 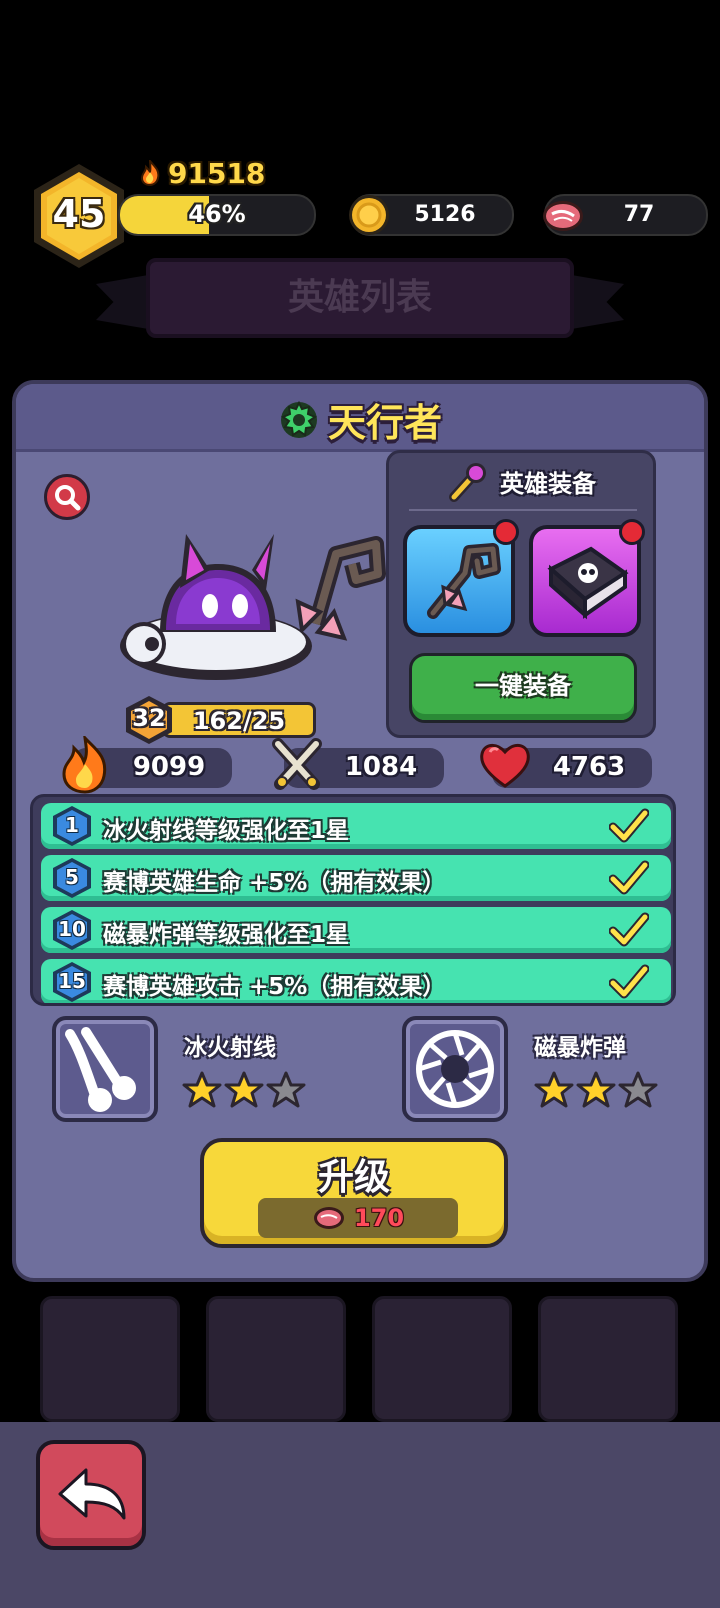 I want to click on perk-text: 赛博英雄生命 +5%（拥有效果）, so click(x=274, y=883).